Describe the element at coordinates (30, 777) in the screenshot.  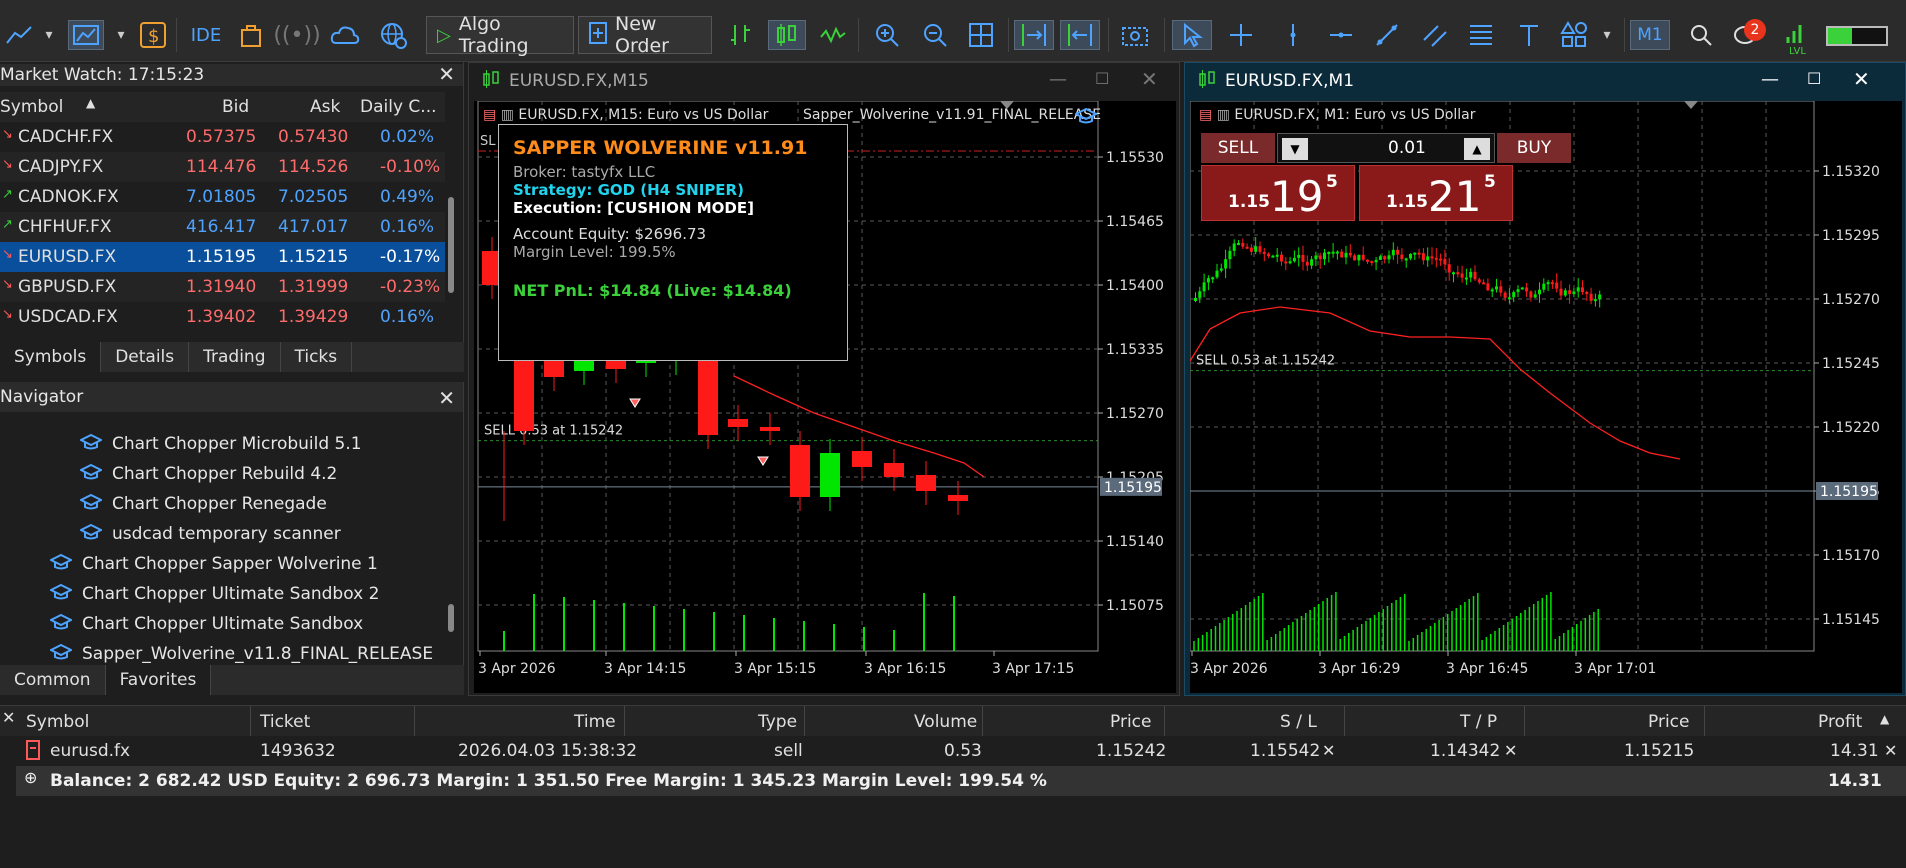
I see `add-icon: ⊕` at that location.